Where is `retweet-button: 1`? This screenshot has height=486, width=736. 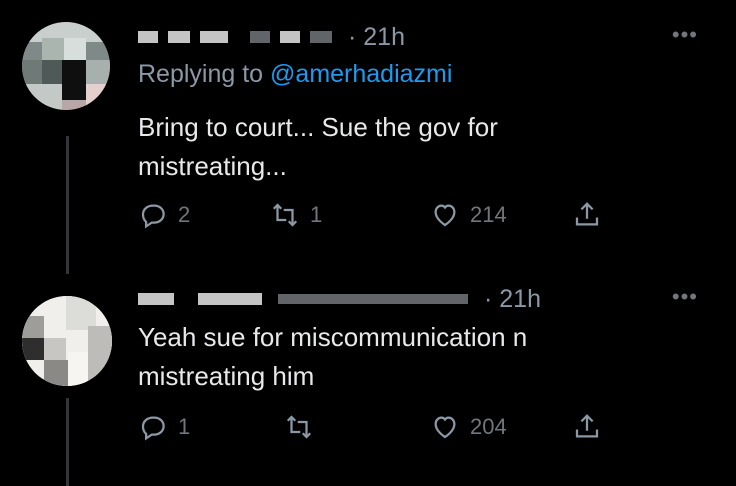 retweet-button: 1 is located at coordinates (296, 215).